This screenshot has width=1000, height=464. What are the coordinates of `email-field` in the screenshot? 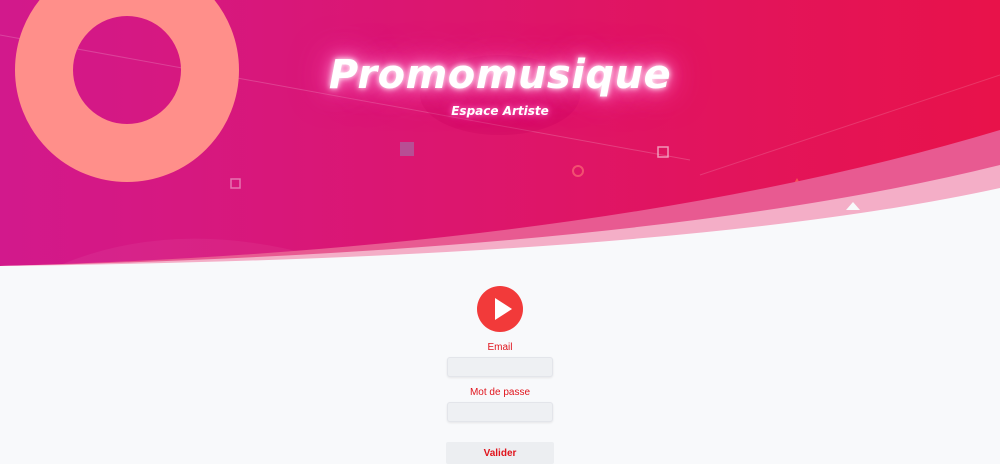 It's located at (500, 367).